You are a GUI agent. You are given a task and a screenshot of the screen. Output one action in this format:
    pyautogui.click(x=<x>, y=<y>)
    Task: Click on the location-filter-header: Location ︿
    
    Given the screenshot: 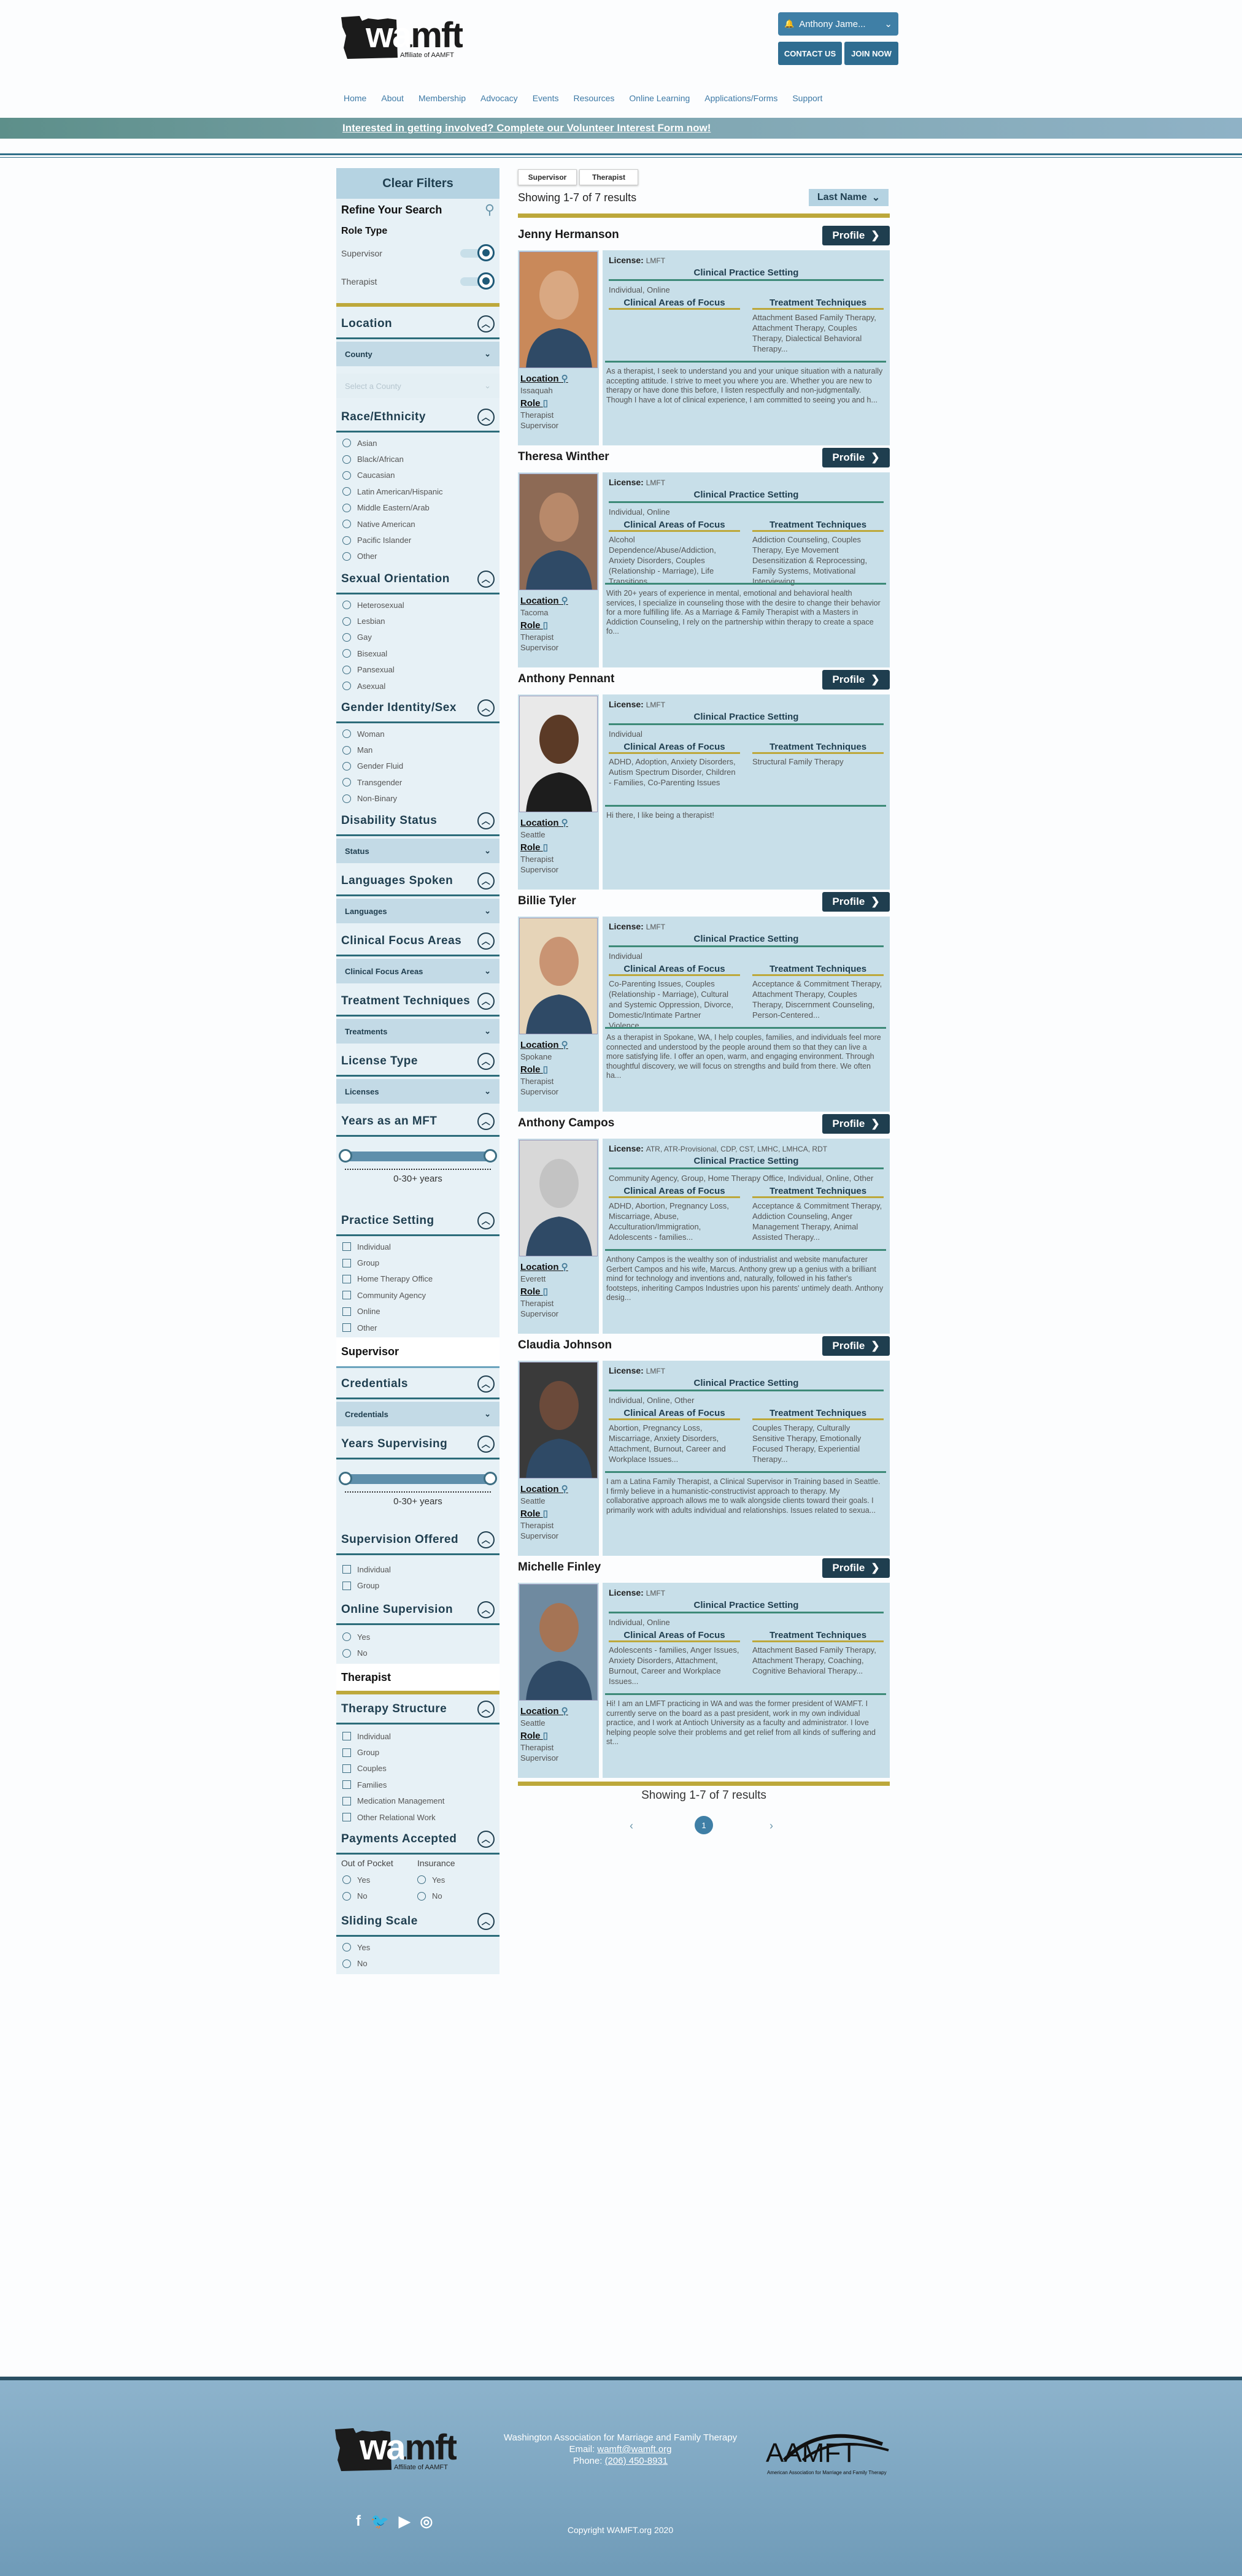 What is the action you would take?
    pyautogui.click(x=418, y=324)
    